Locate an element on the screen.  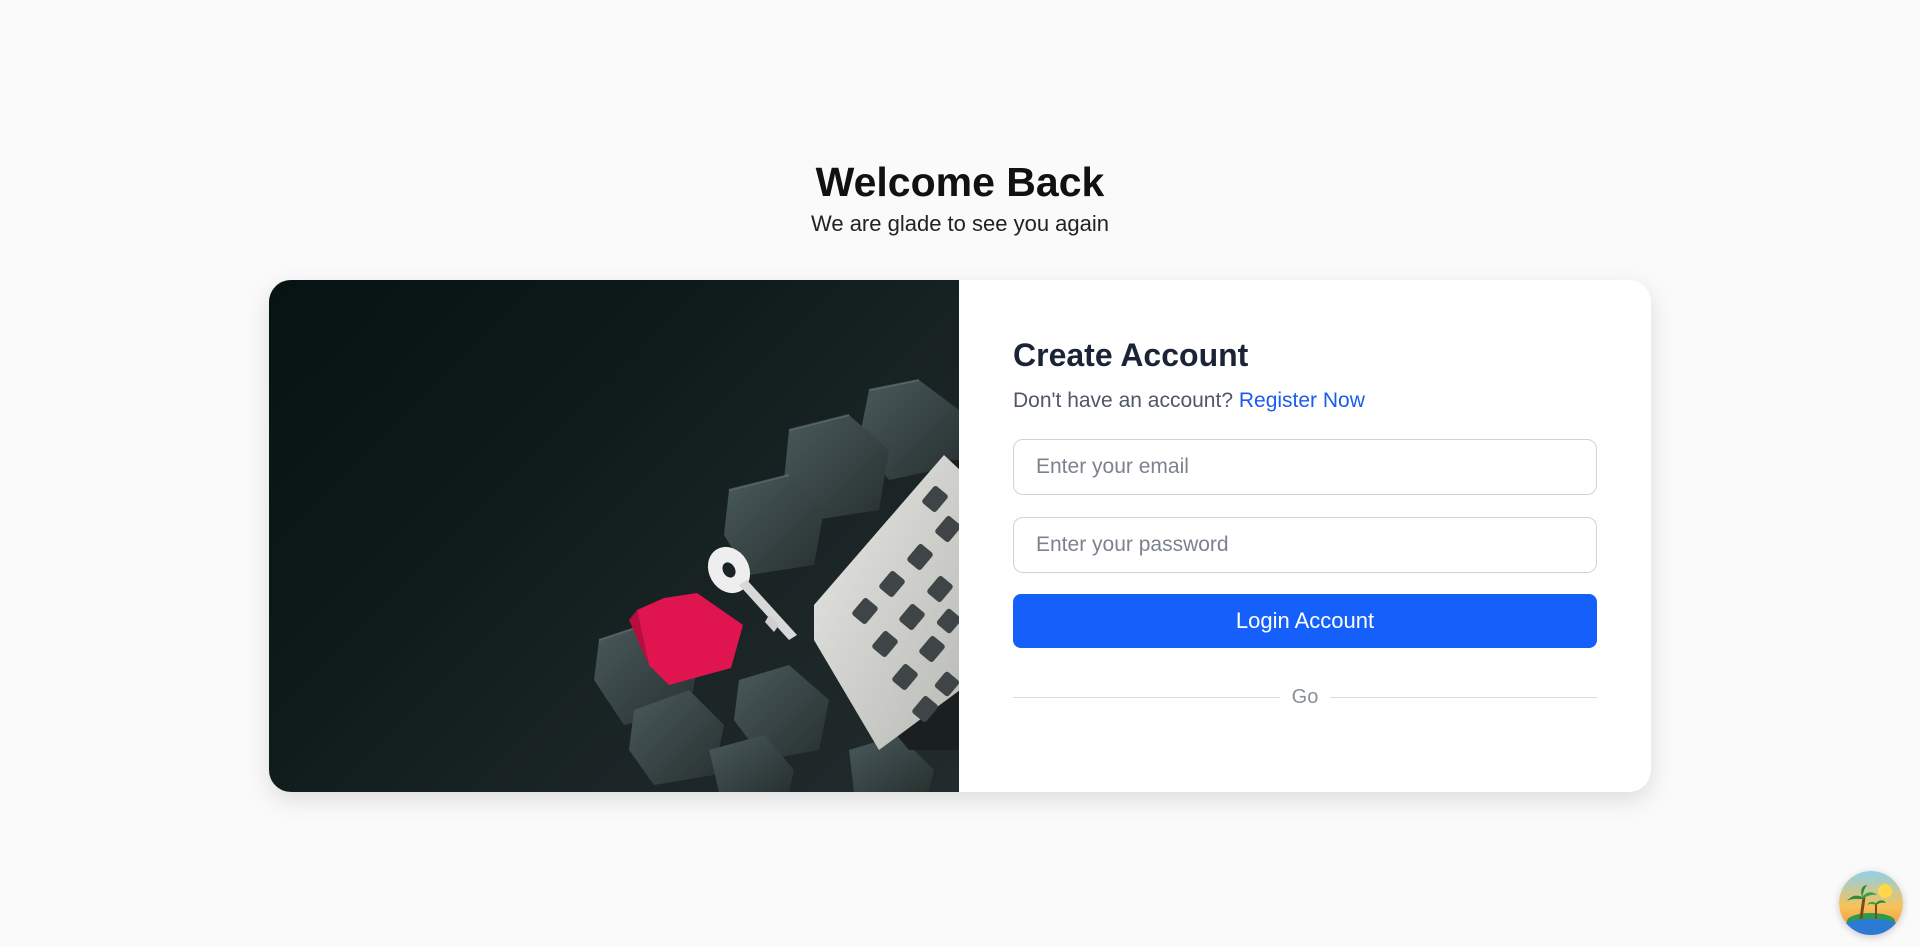
register-now-link: Register Now is located at coordinates (1302, 400).